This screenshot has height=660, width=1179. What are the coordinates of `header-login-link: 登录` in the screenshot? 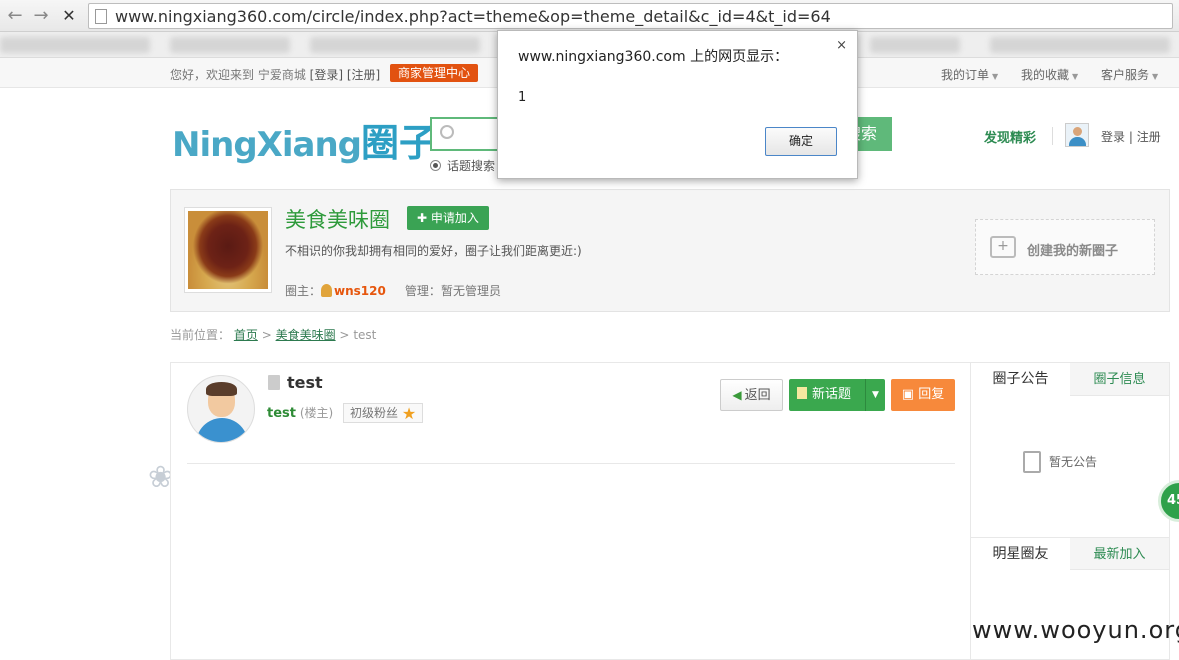 It's located at (1113, 137).